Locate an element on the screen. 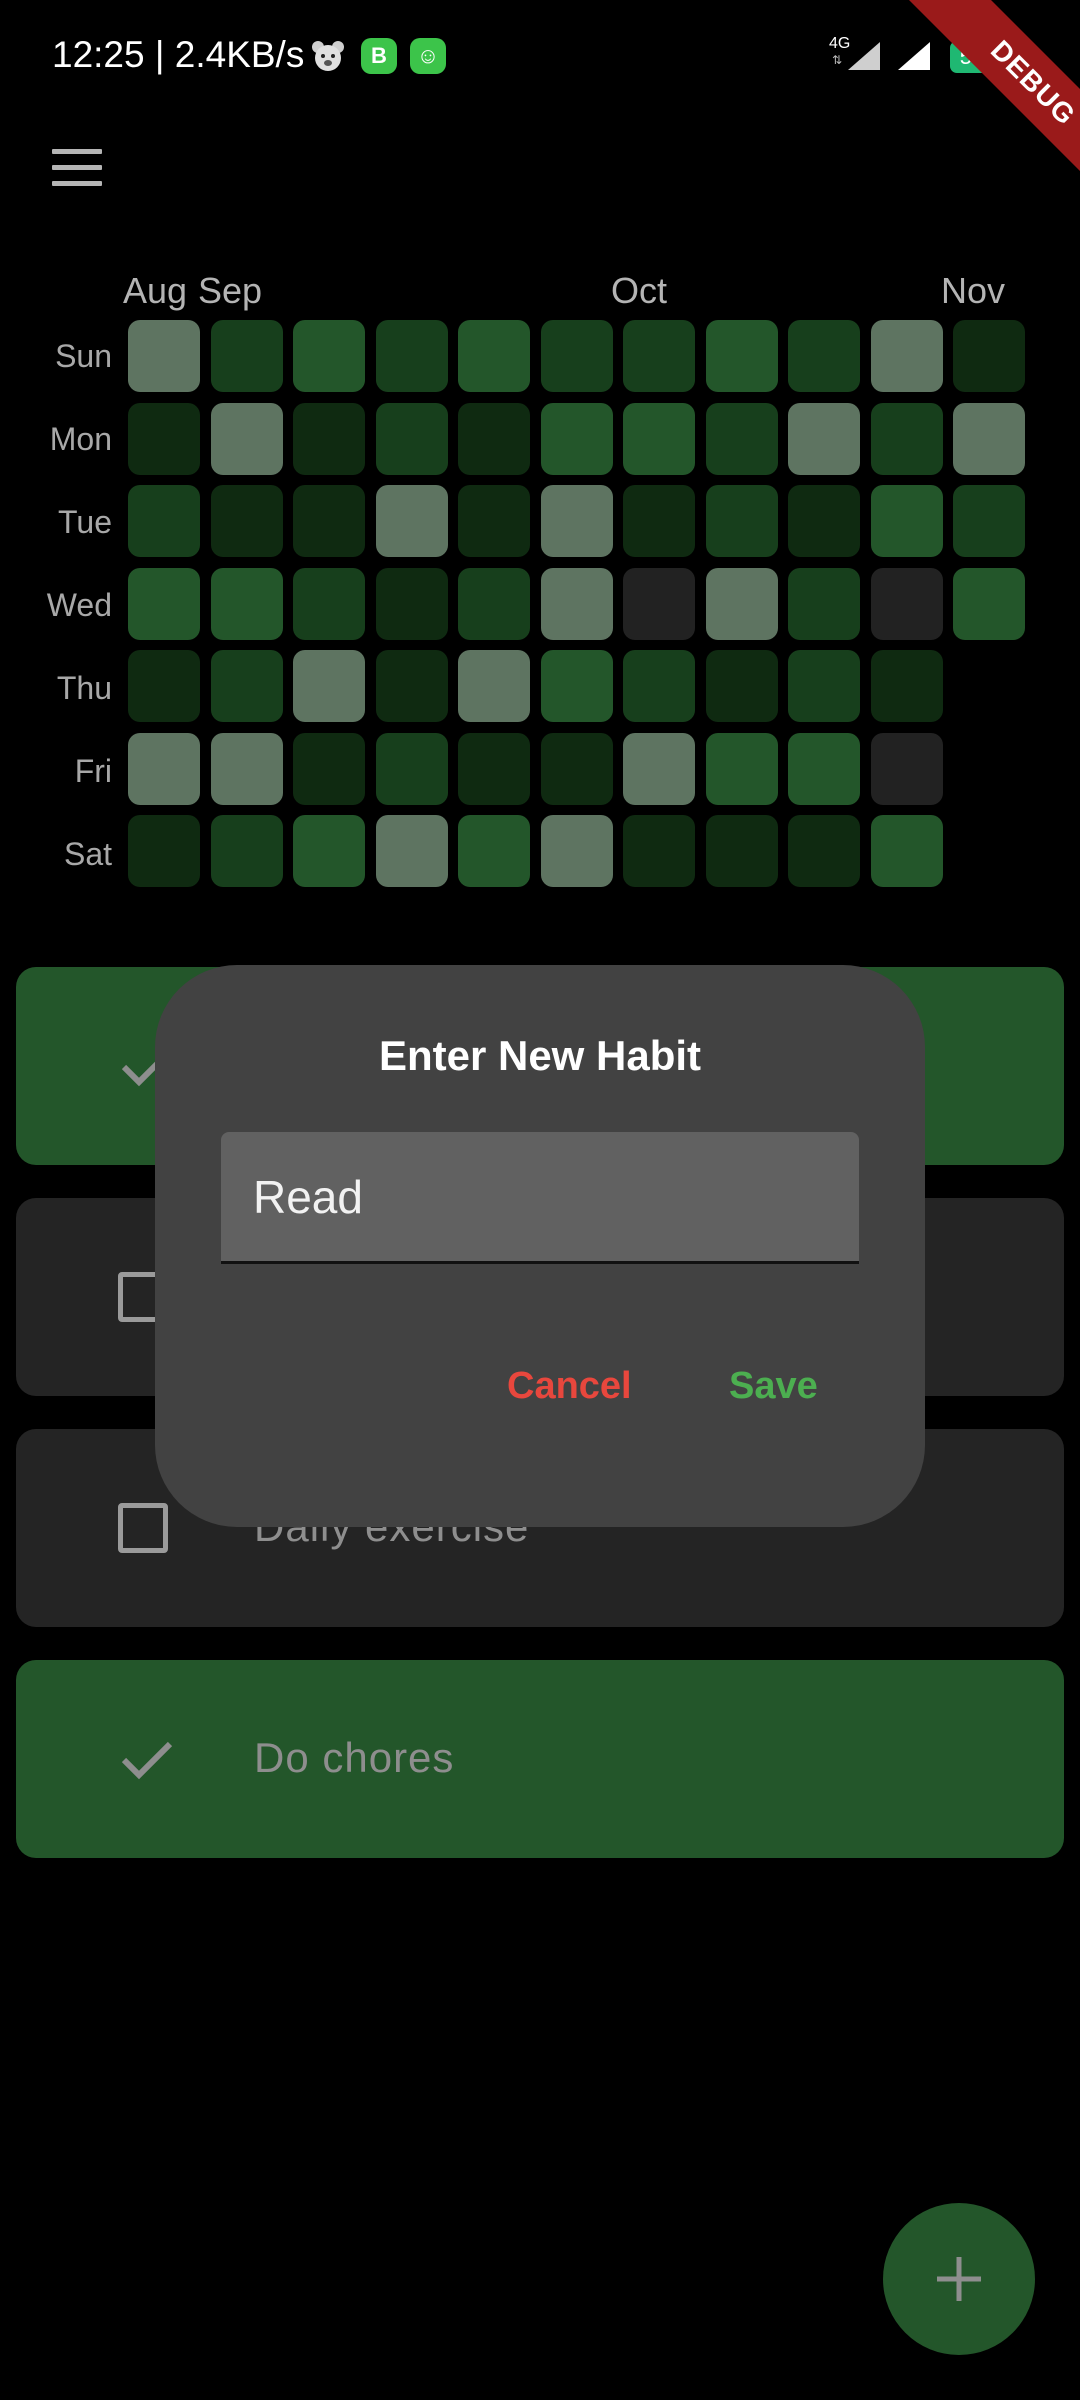 The width and height of the screenshot is (1080, 2400). habit-tile: Do chores is located at coordinates (540, 1759).